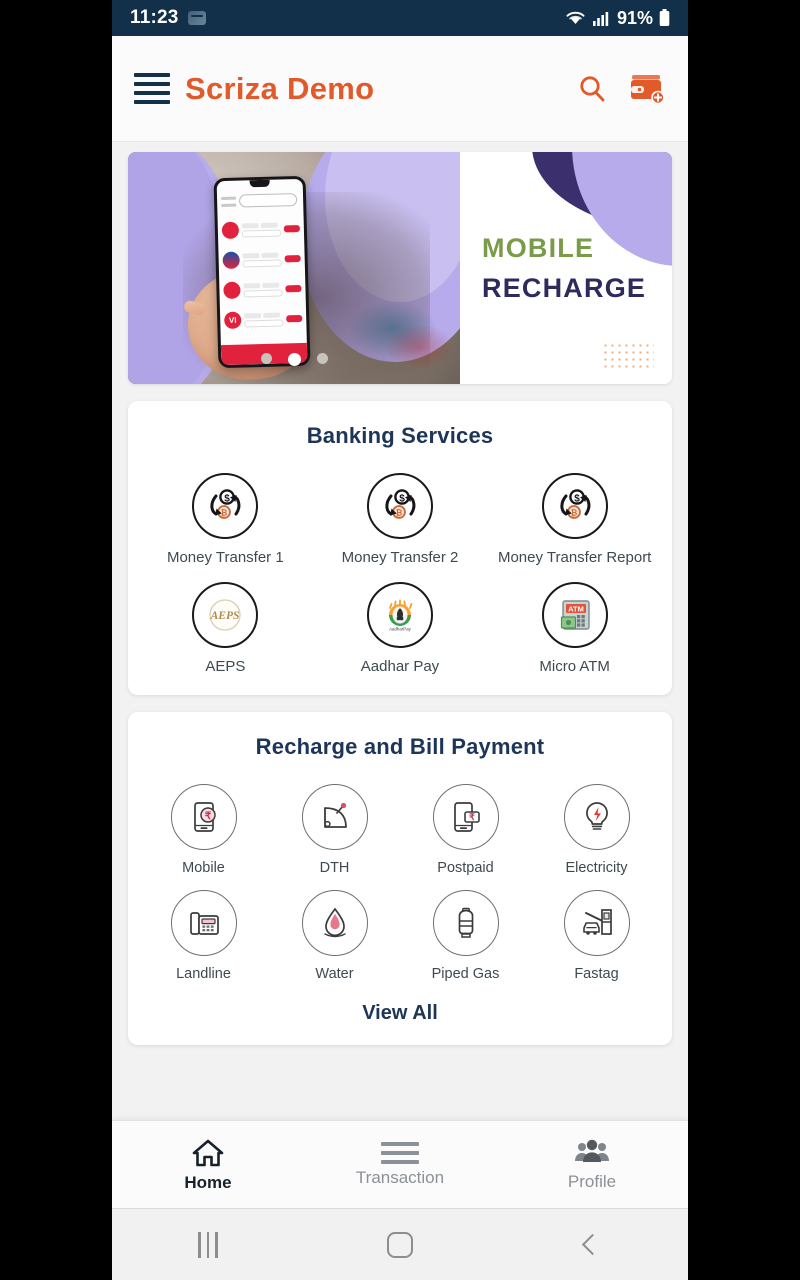 The width and height of the screenshot is (800, 1280). Describe the element at coordinates (465, 817) in the screenshot. I see `postpaid-phone-icon: ₹` at that location.